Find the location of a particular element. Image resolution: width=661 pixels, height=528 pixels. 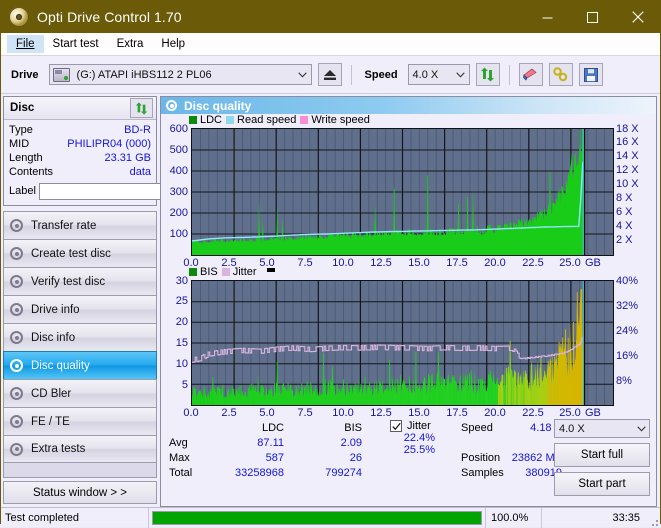

disc-type-value: BD-R is located at coordinates (137, 130).